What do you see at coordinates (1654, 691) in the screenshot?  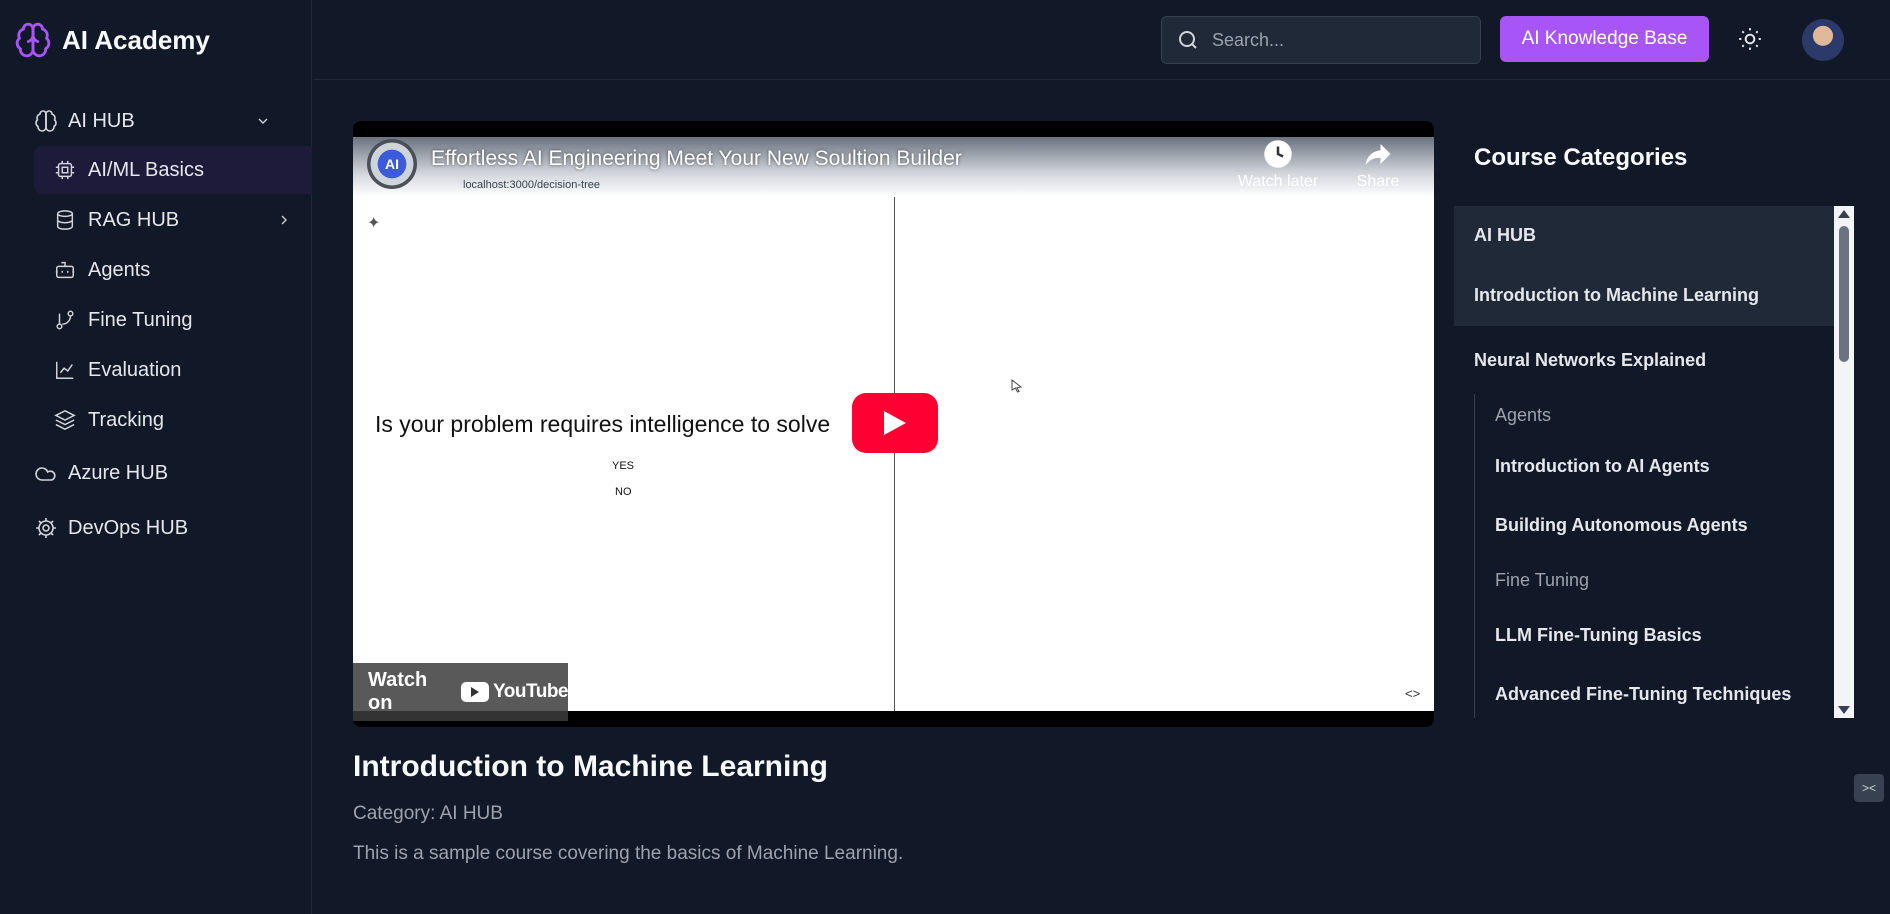 I see `category-item-advanced-ft: Advanced Fine-Tuning Techniques` at bounding box center [1654, 691].